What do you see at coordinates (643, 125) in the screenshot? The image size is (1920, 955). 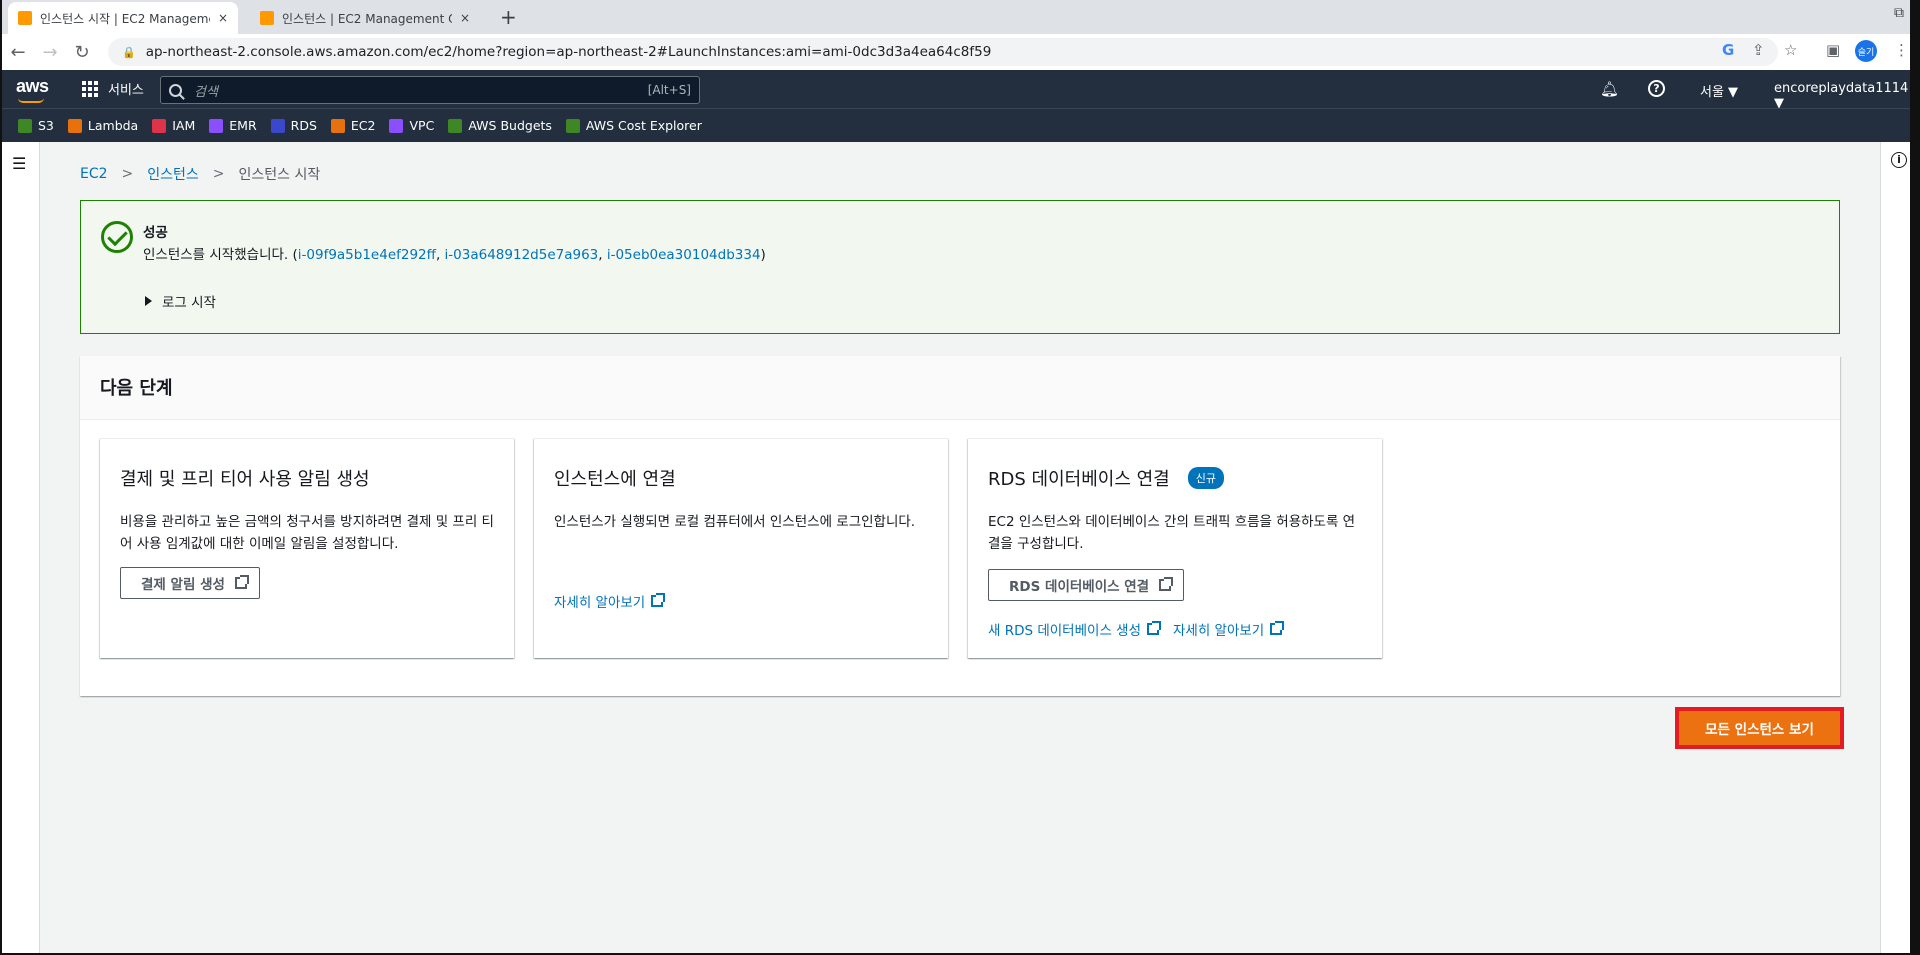 I see `favorite-label: AWS Cost Explorer` at bounding box center [643, 125].